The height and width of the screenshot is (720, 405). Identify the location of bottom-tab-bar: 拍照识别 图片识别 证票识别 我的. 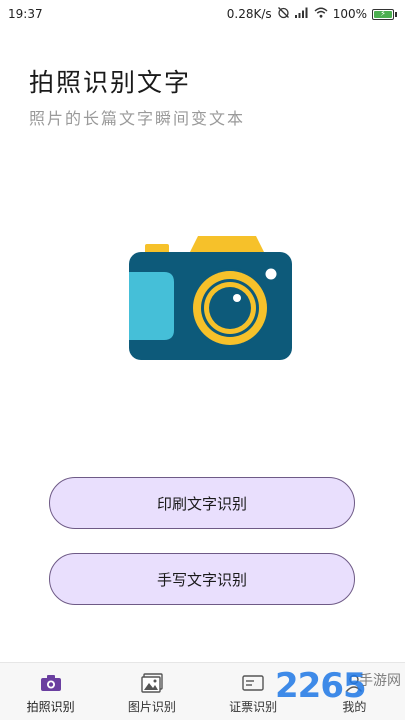
(202, 691).